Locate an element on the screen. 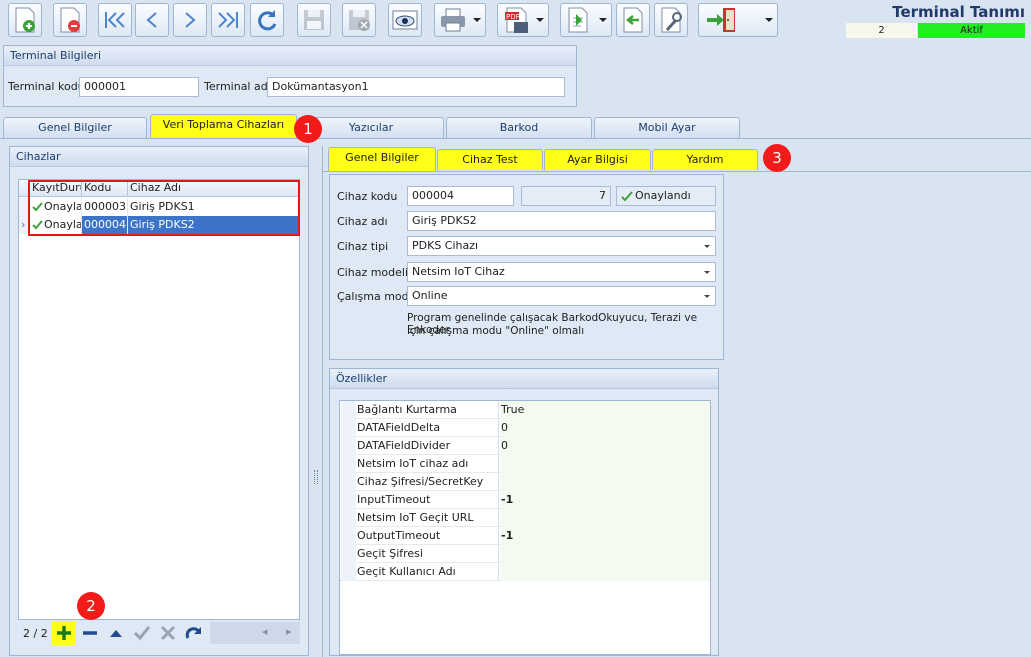  callout-1: 1 is located at coordinates (308, 129).